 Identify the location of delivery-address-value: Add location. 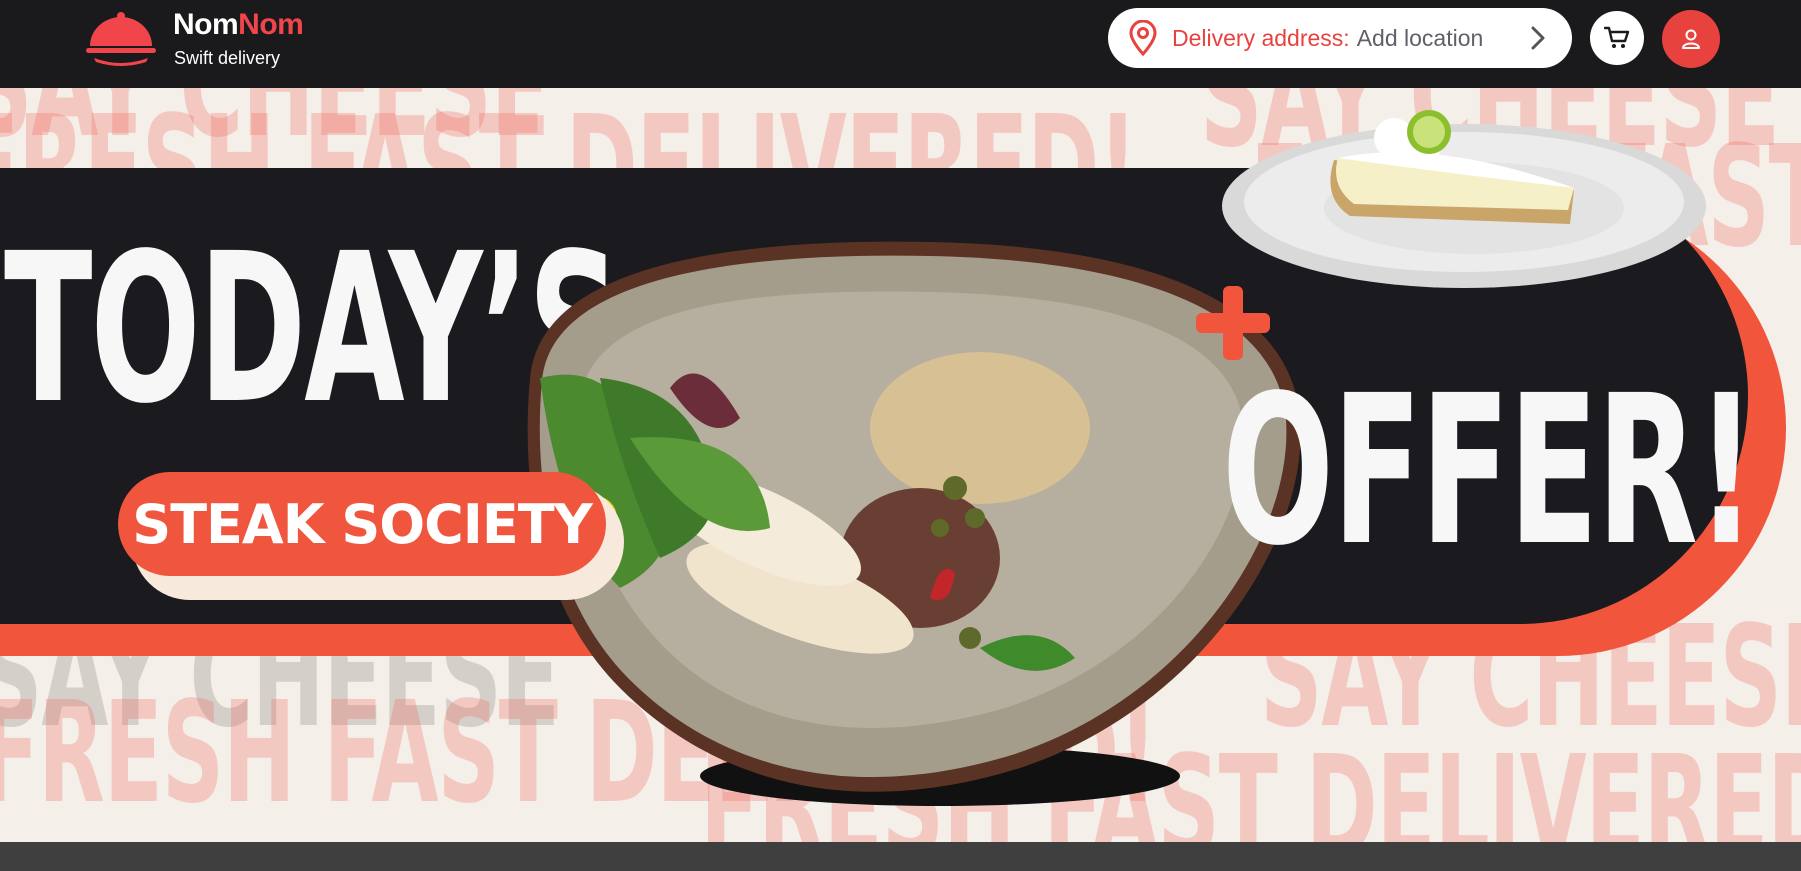
(1420, 37).